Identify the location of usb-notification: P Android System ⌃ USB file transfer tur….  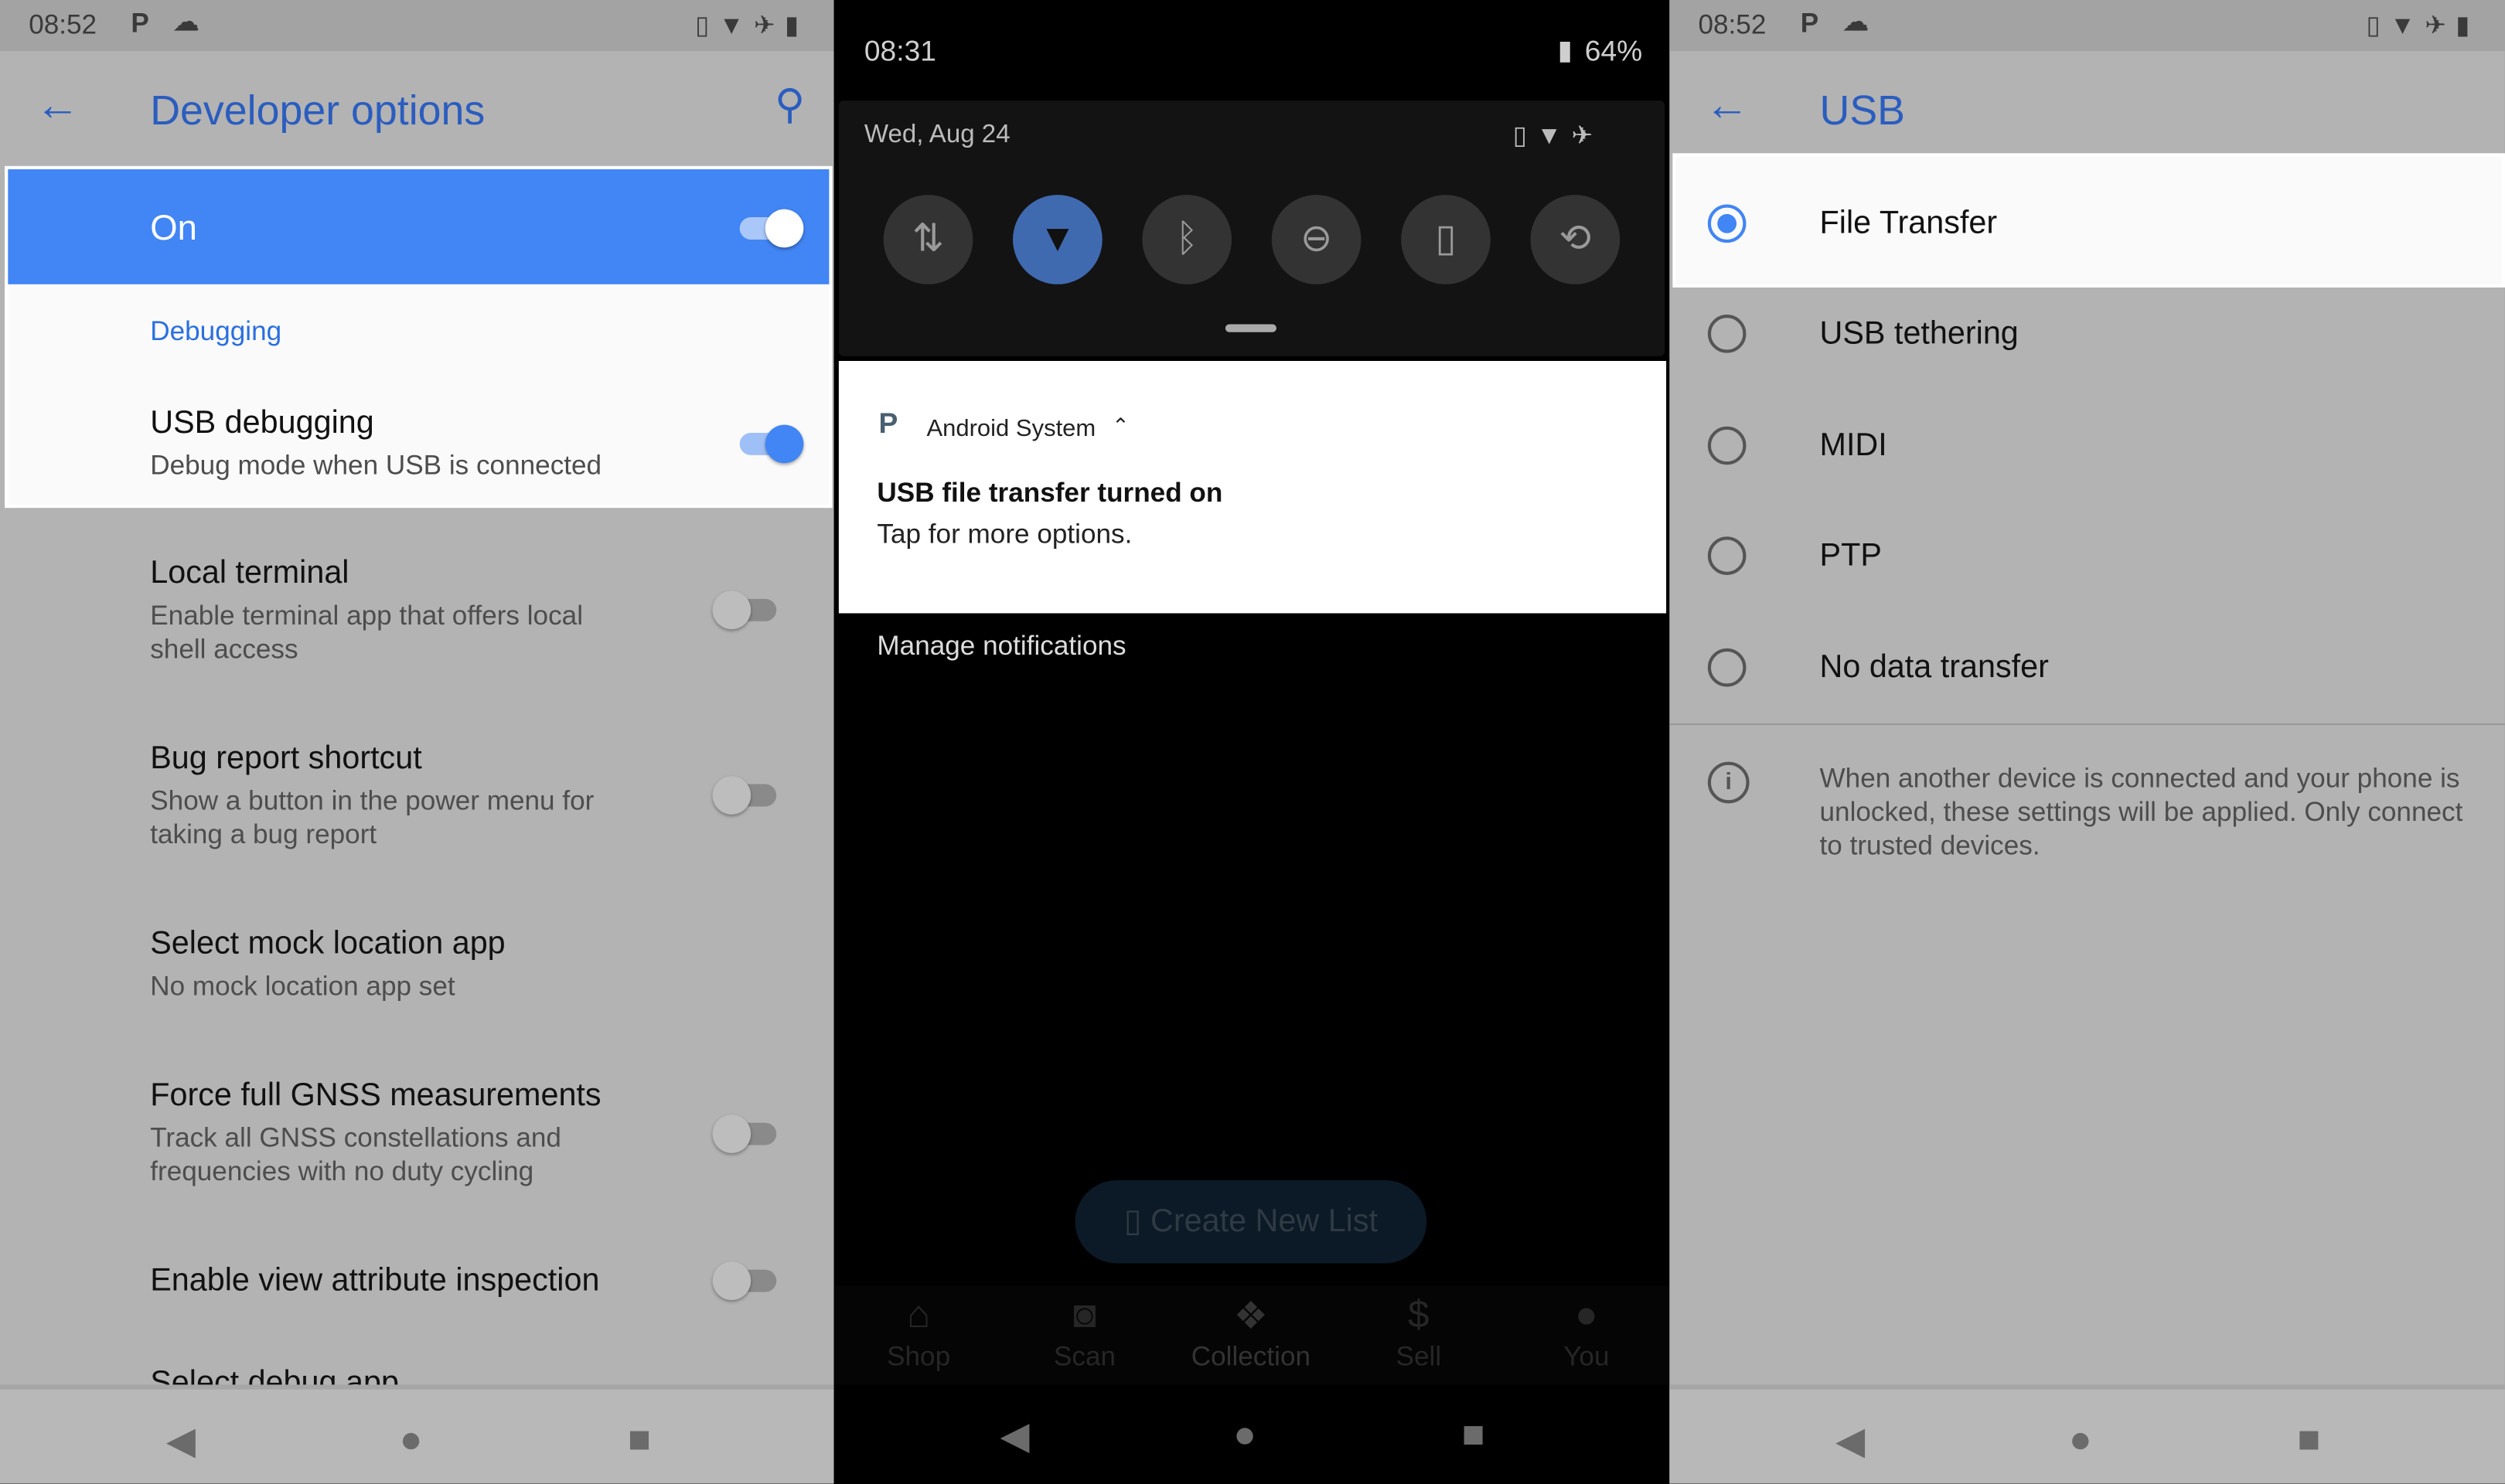
(1252, 487).